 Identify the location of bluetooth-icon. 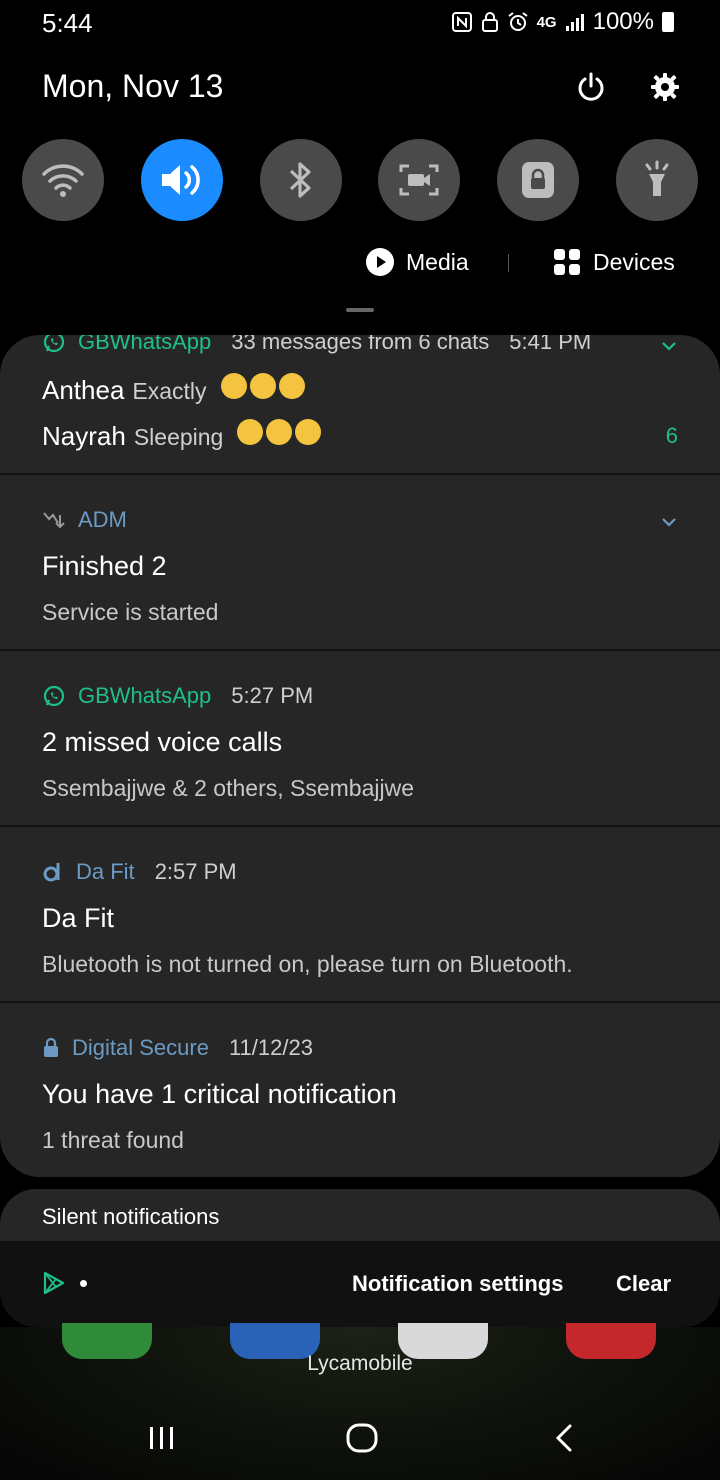
(300, 180).